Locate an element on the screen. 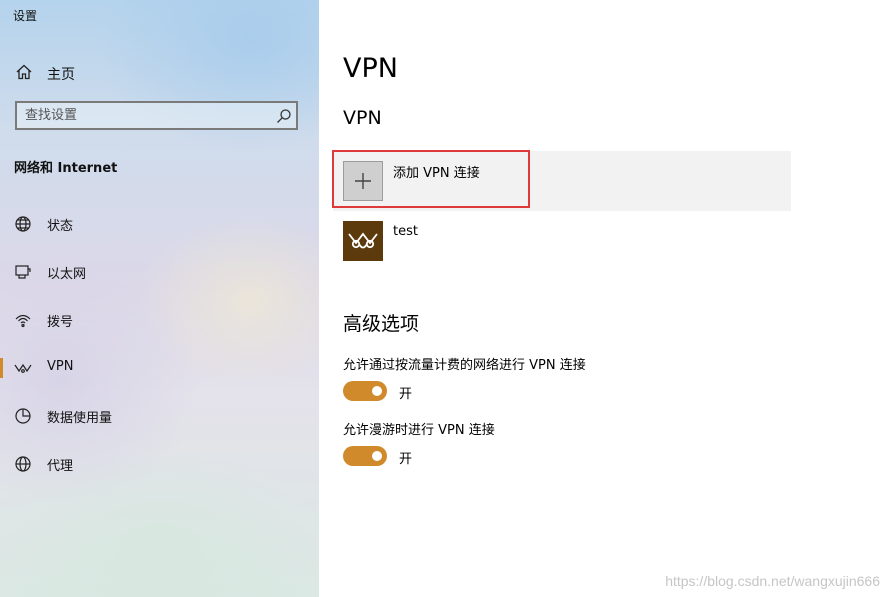  search-icon is located at coordinates (284, 116).